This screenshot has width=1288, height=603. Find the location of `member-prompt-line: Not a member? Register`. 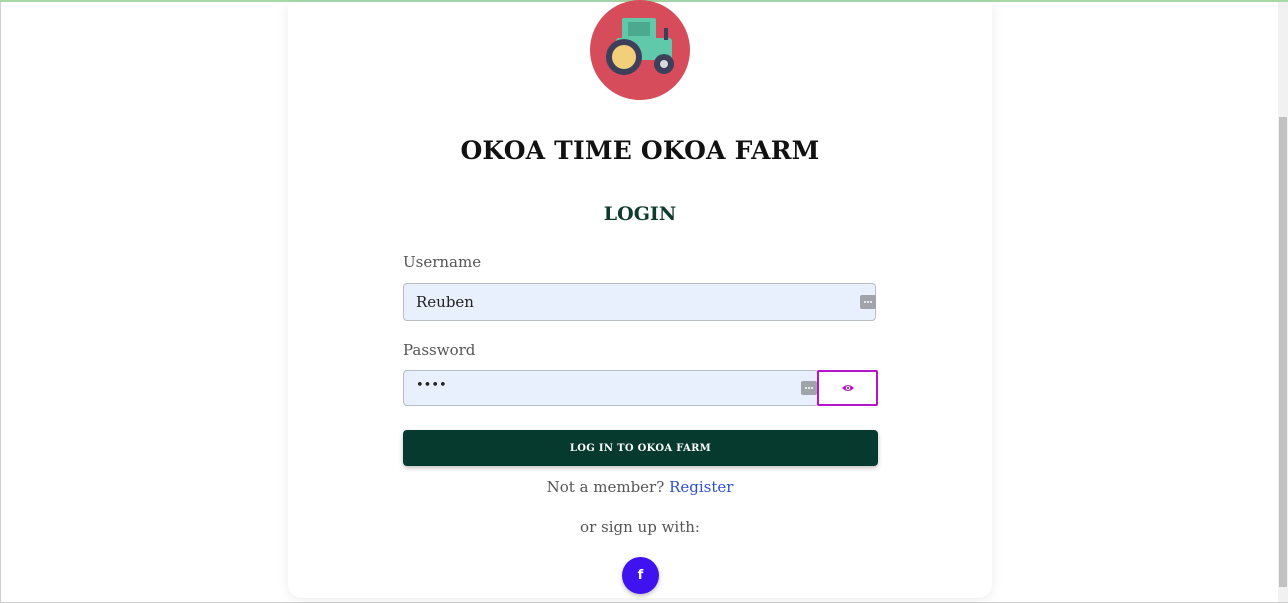

member-prompt-line: Not a member? Register is located at coordinates (640, 487).